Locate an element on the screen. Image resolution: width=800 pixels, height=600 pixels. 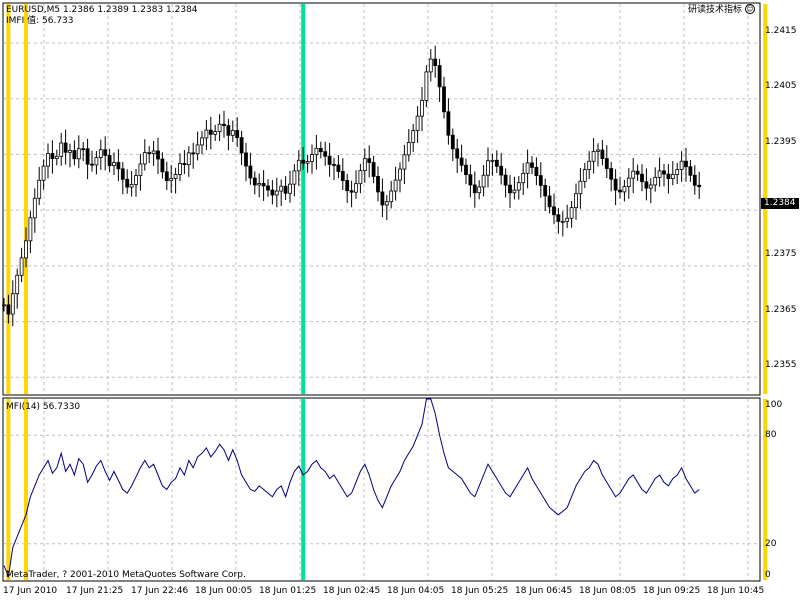
y-tick-label: 1.2375 is located at coordinates (781, 254).